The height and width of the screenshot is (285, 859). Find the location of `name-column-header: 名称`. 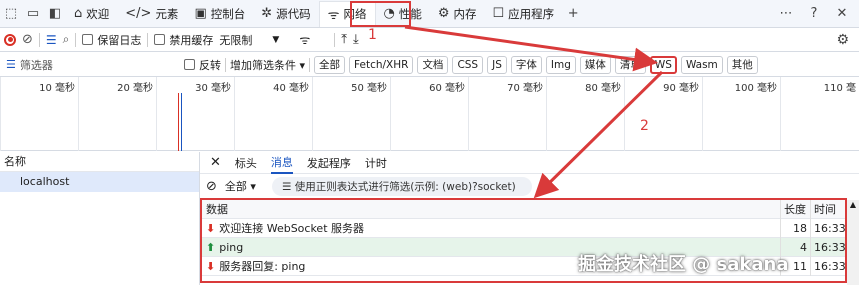

name-column-header: 名称 is located at coordinates (99, 162).